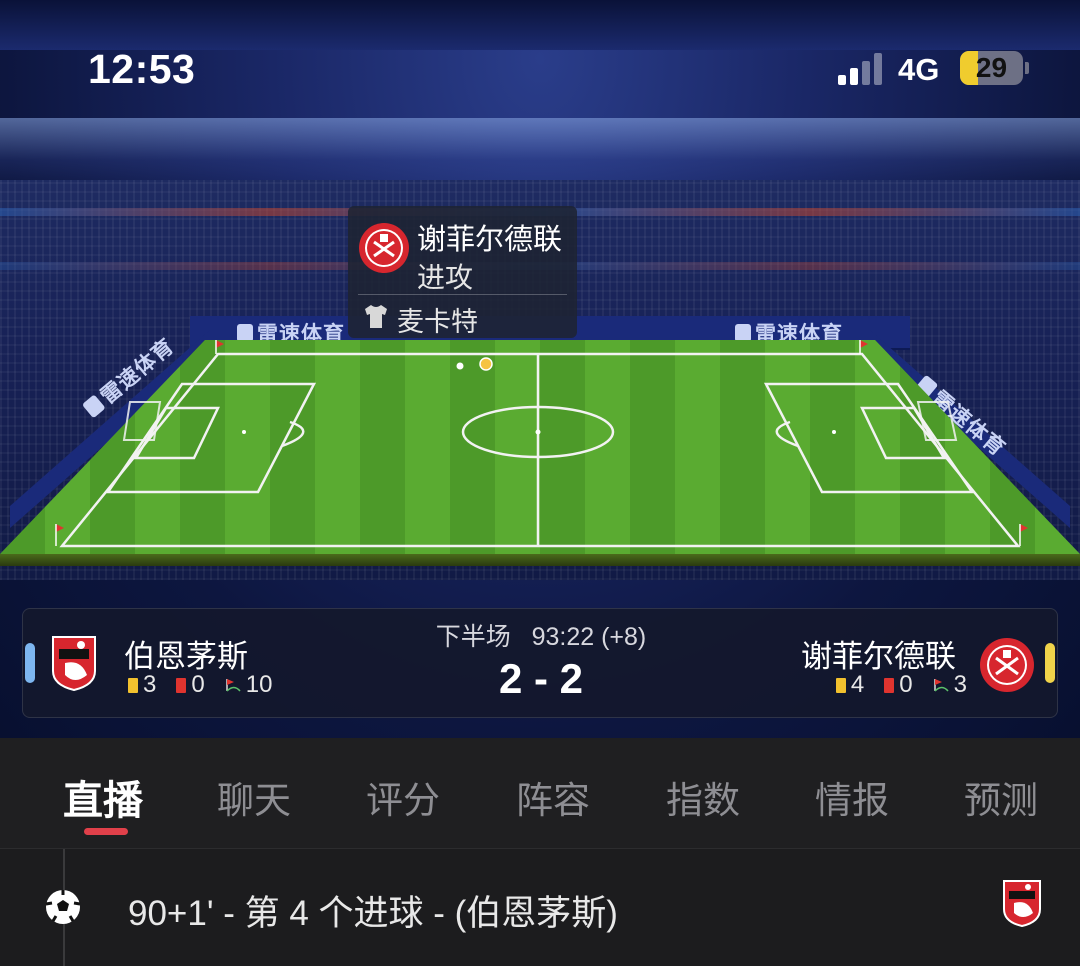 The image size is (1080, 966). Describe the element at coordinates (445, 277) in the screenshot. I see `tooltip-action: 进攻` at that location.